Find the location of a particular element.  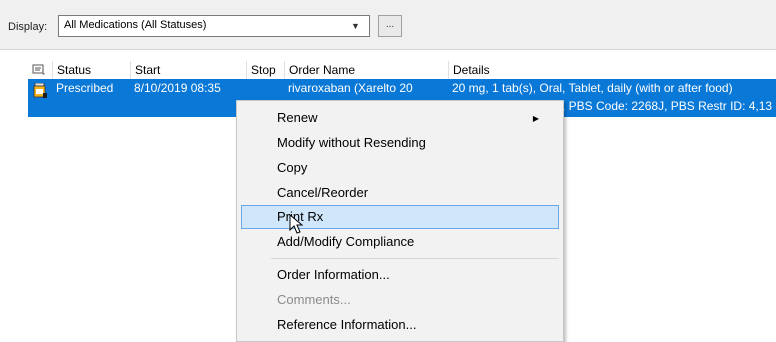

form-icon is located at coordinates (38, 69).